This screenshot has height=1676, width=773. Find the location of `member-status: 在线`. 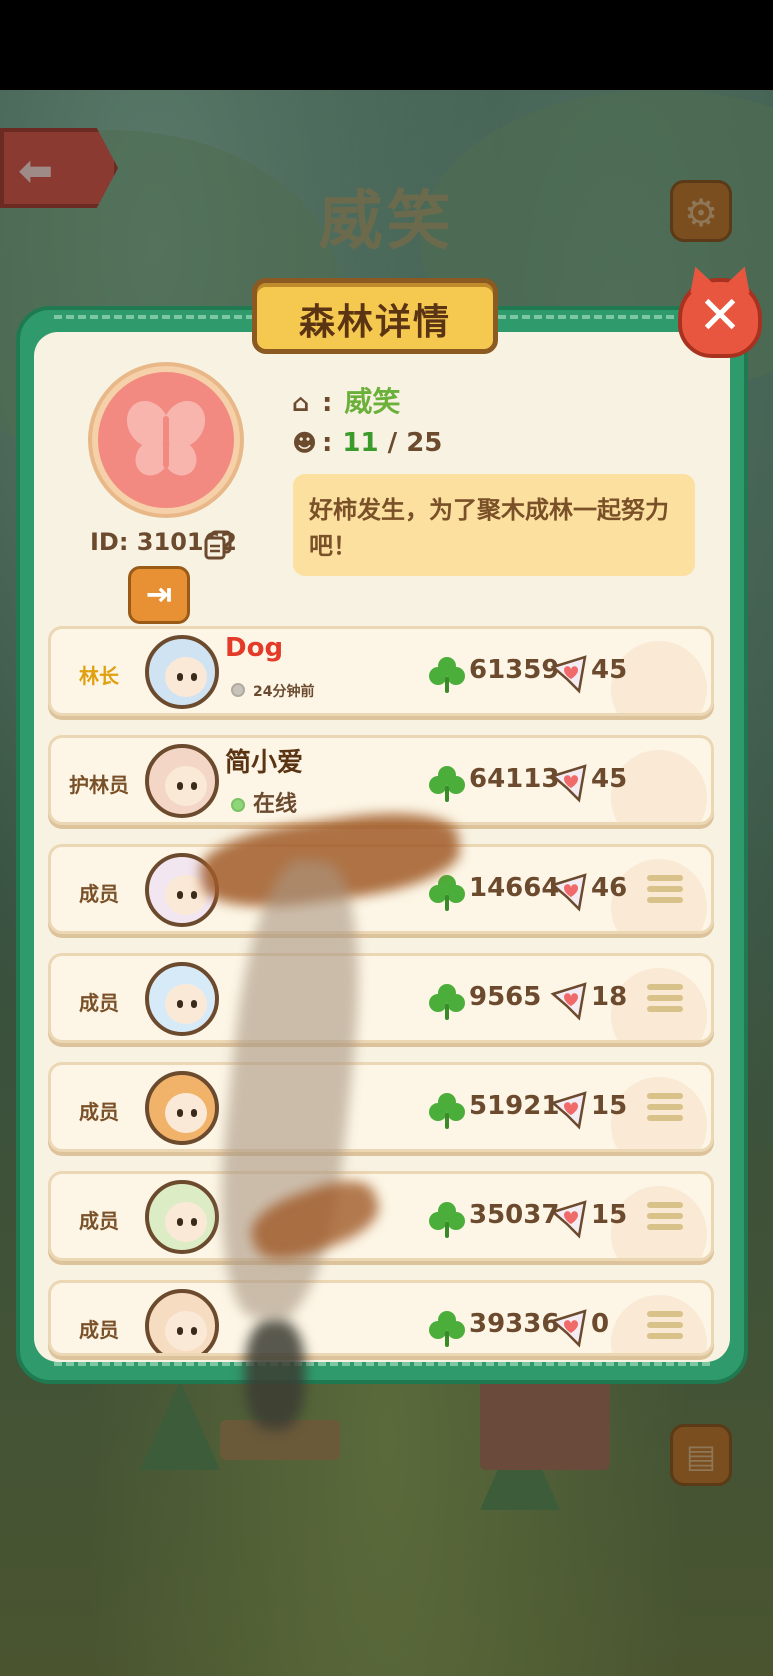

member-status: 在线 is located at coordinates (264, 802).